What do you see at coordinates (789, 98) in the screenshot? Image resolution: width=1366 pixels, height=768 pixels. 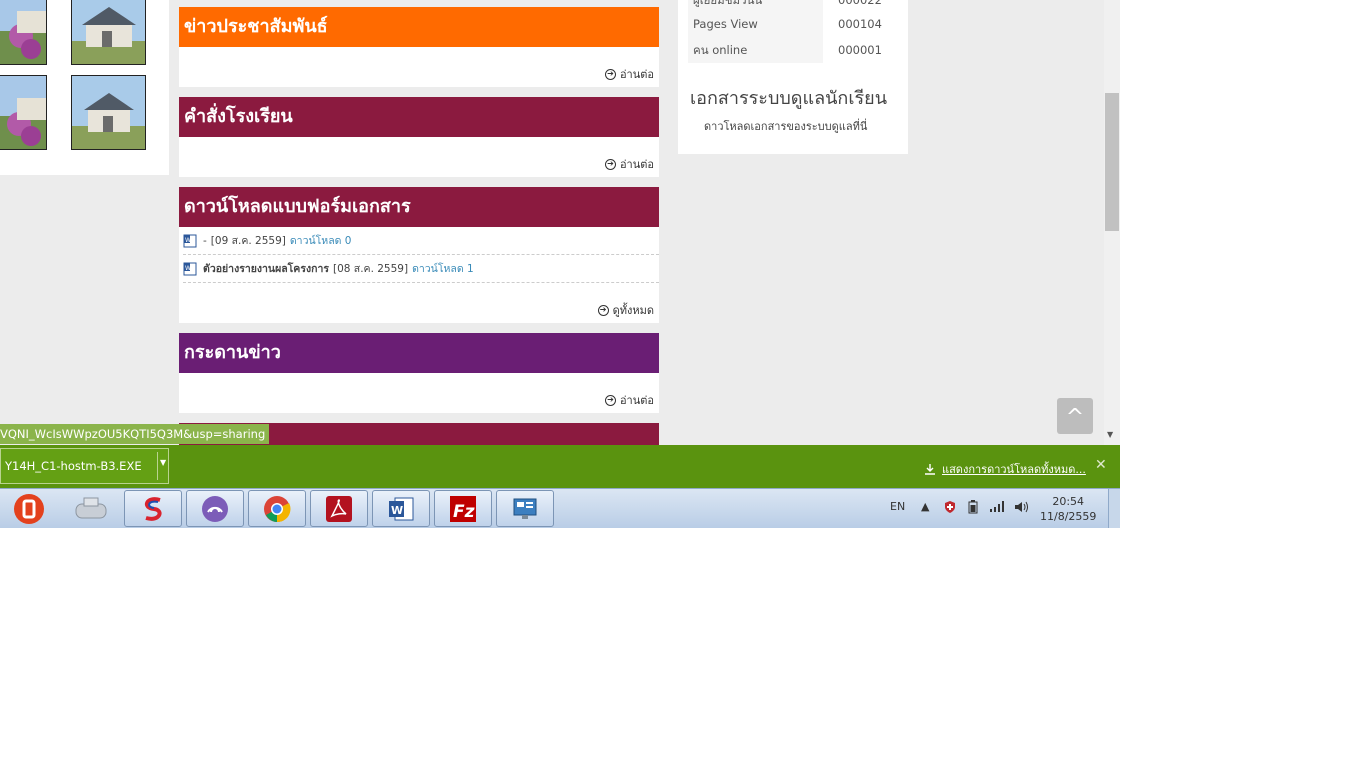 I see `student-care-heading: เอกสารระบบดูแลนักเรียน` at bounding box center [789, 98].